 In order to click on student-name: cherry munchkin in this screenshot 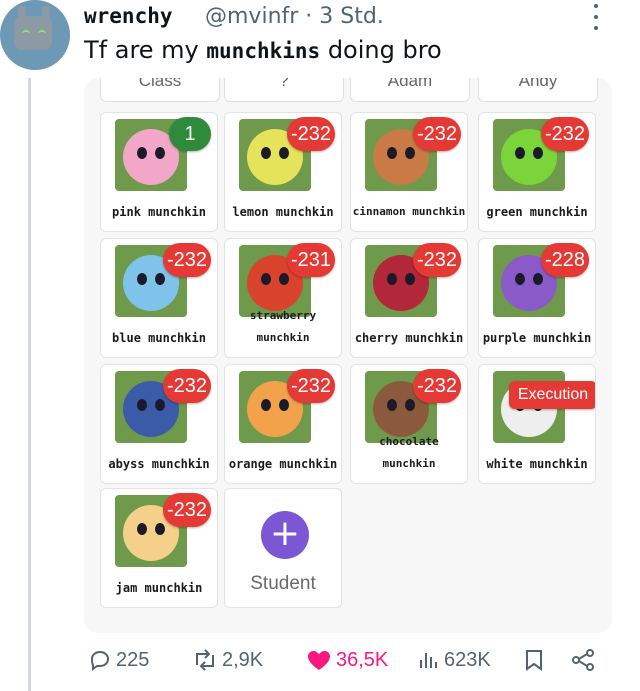, I will do `click(409, 338)`.